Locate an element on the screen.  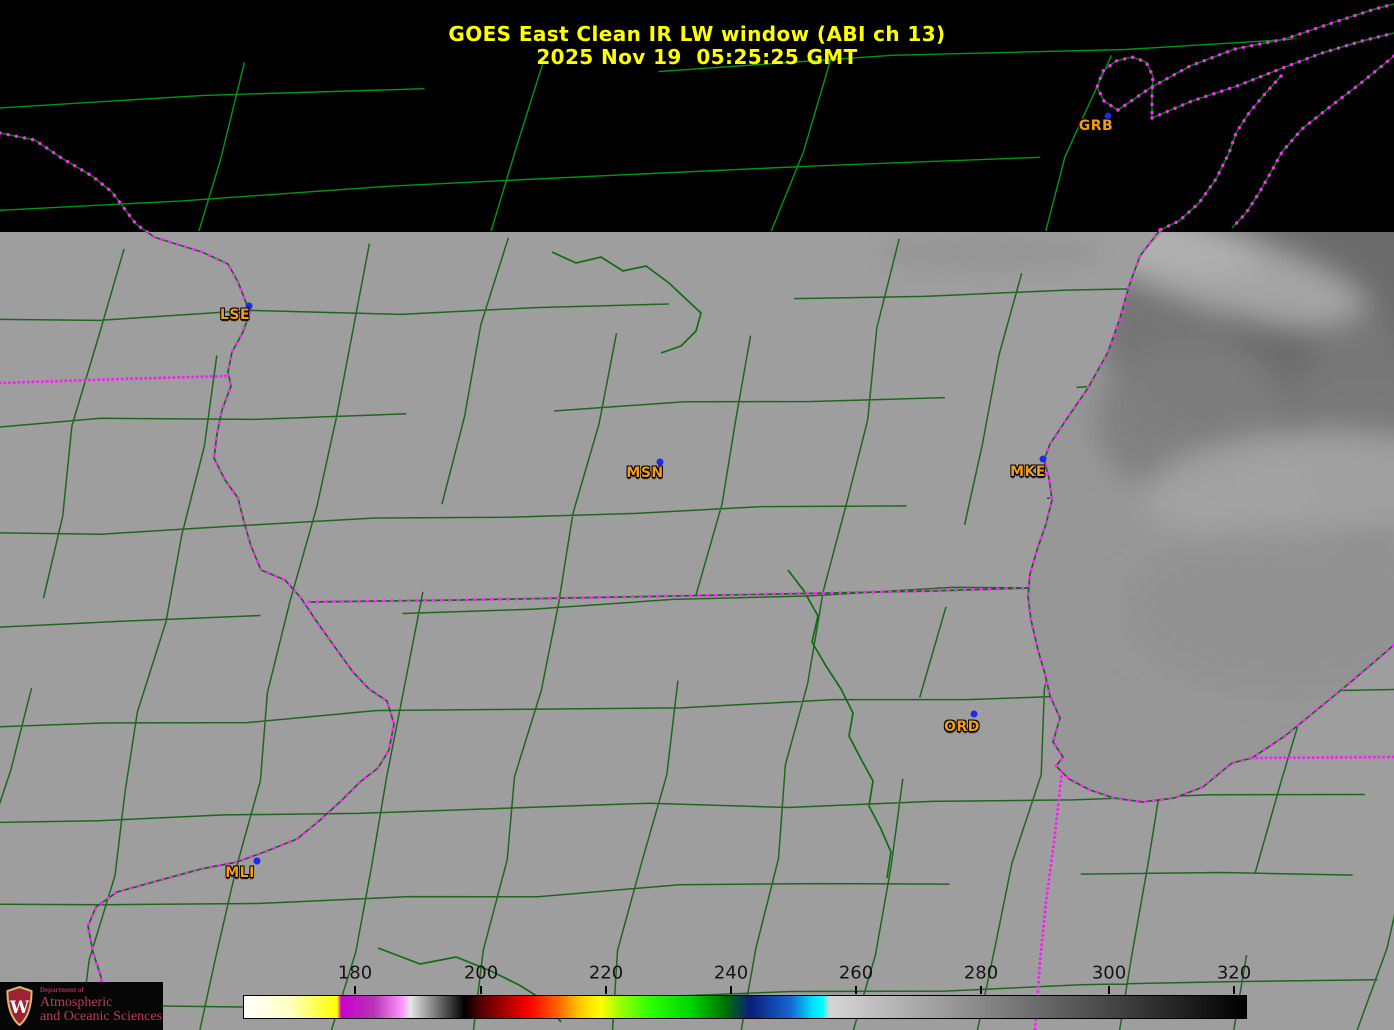
colorbar-tick-label-220: 220 is located at coordinates (606, 973).